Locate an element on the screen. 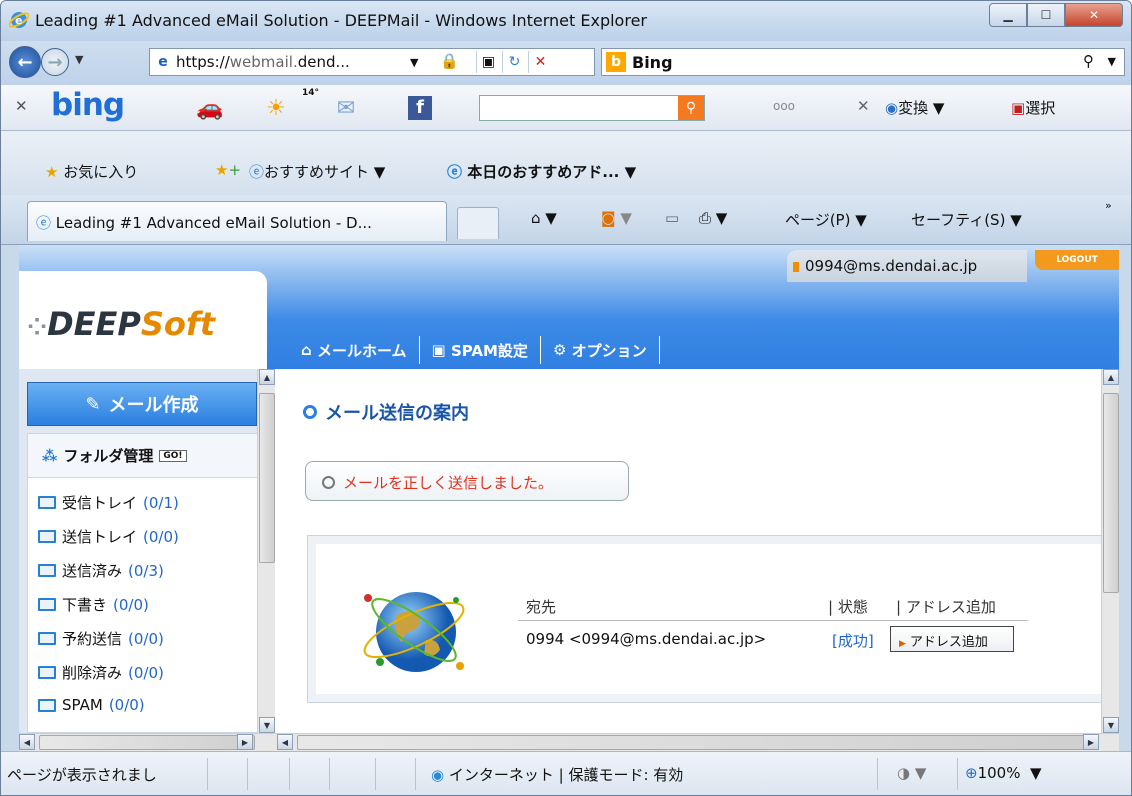 This screenshot has height=796, width=1132. favorites-bar: ★ お気に入り ★+ ⓔおすすめサイト ▼ ⓔ 本日のおすすめアド... ▼ is located at coordinates (566, 163).